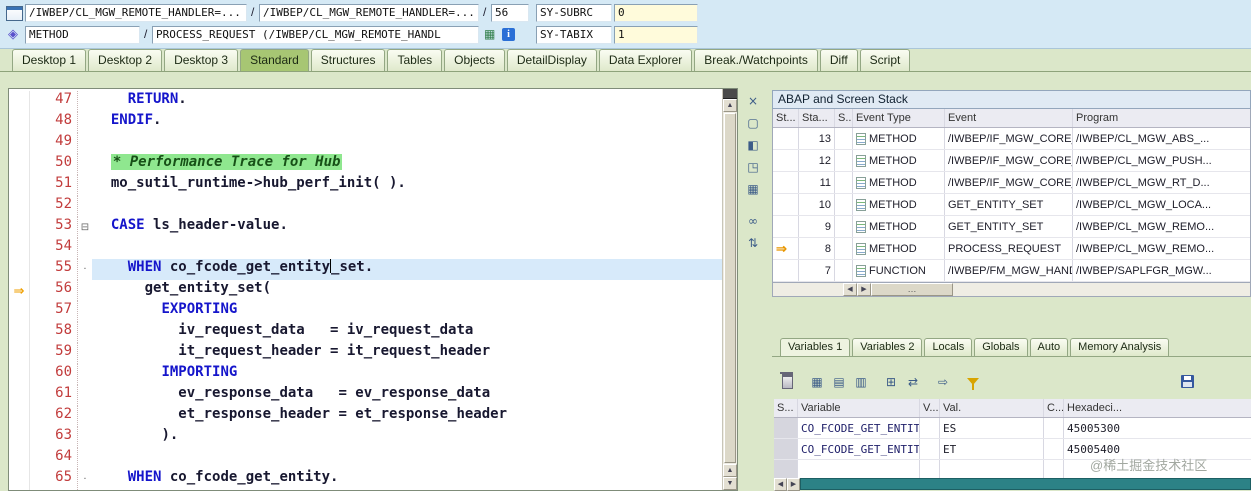 Image resolution: width=1251 pixels, height=491 pixels. I want to click on goto-icon: ⇨, so click(943, 381).